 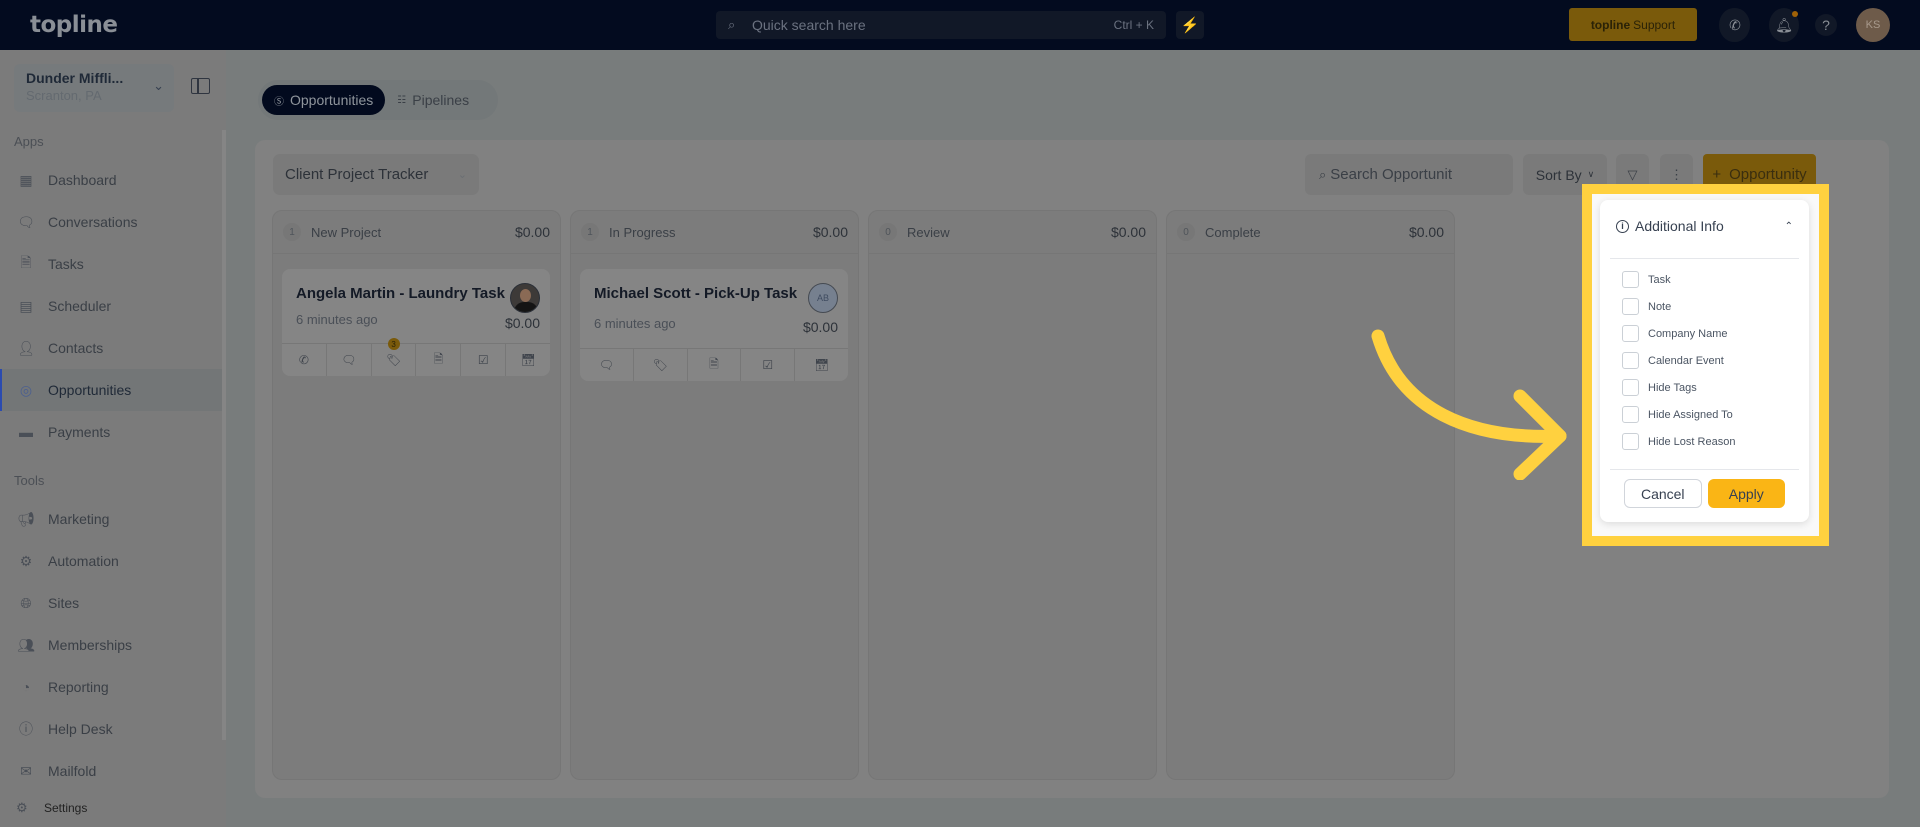 I want to click on option-company-name: Company Name, so click(x=1704, y=333).